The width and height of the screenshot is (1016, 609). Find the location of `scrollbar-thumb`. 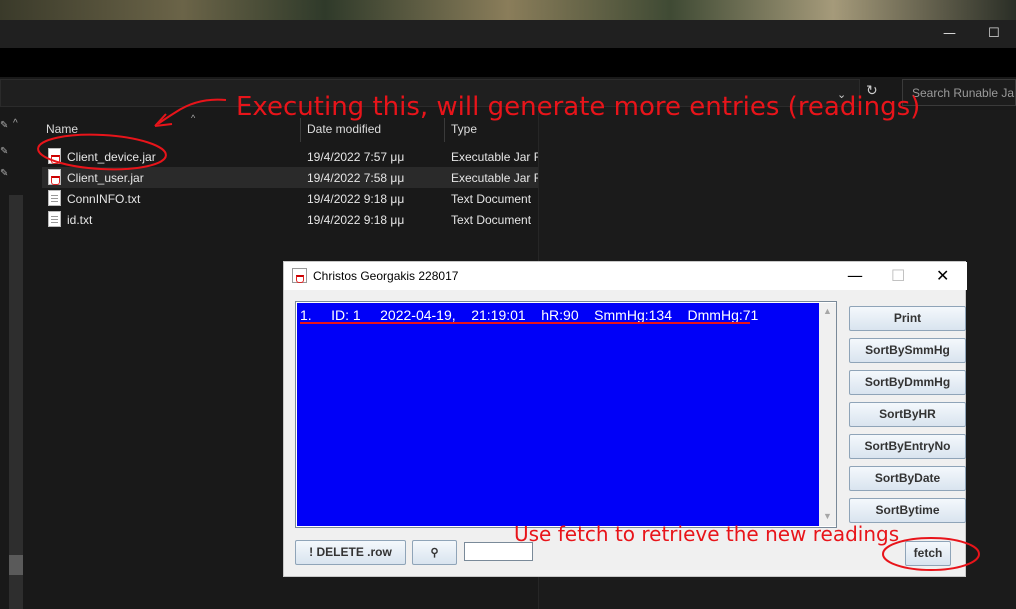

scrollbar-thumb is located at coordinates (16, 565).